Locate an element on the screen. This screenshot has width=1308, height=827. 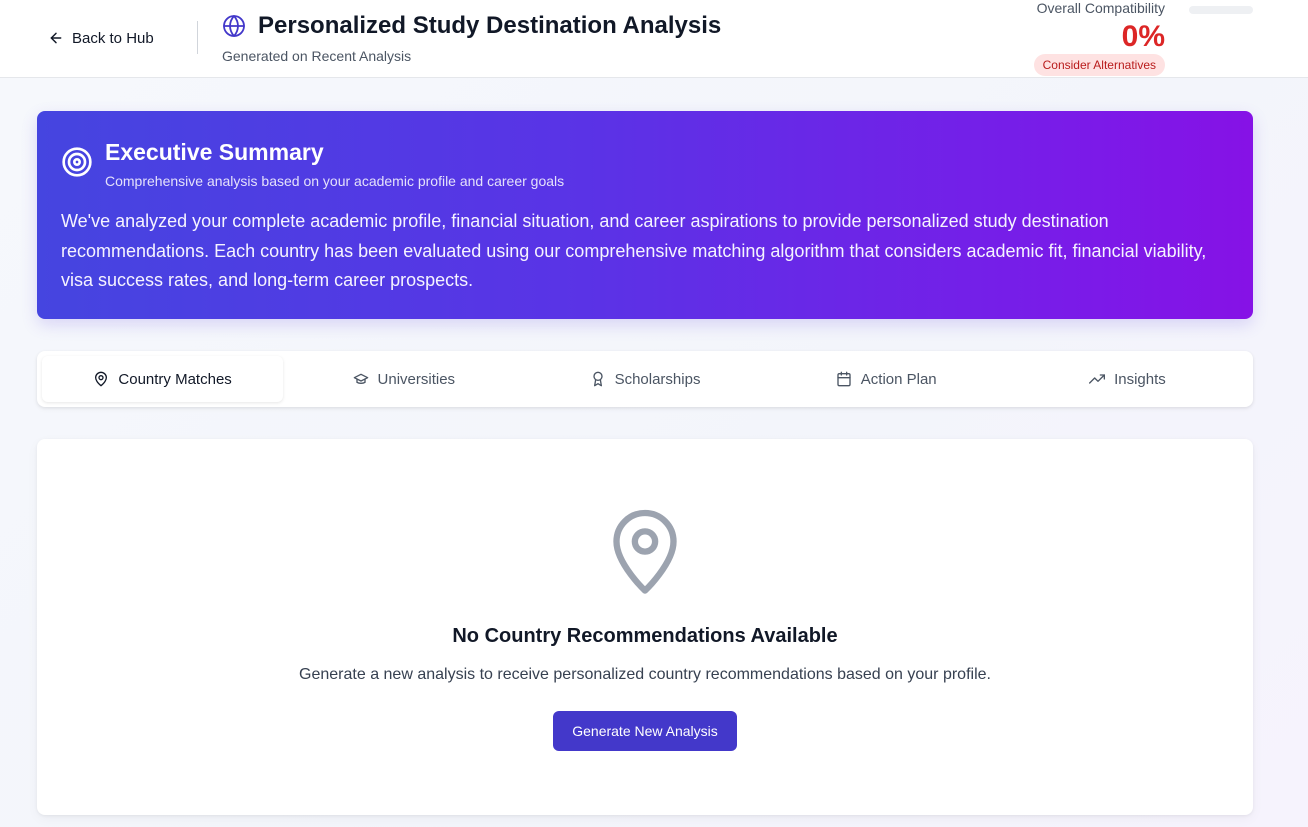
empty-state-title: No Country Recommendations Available is located at coordinates (645, 636).